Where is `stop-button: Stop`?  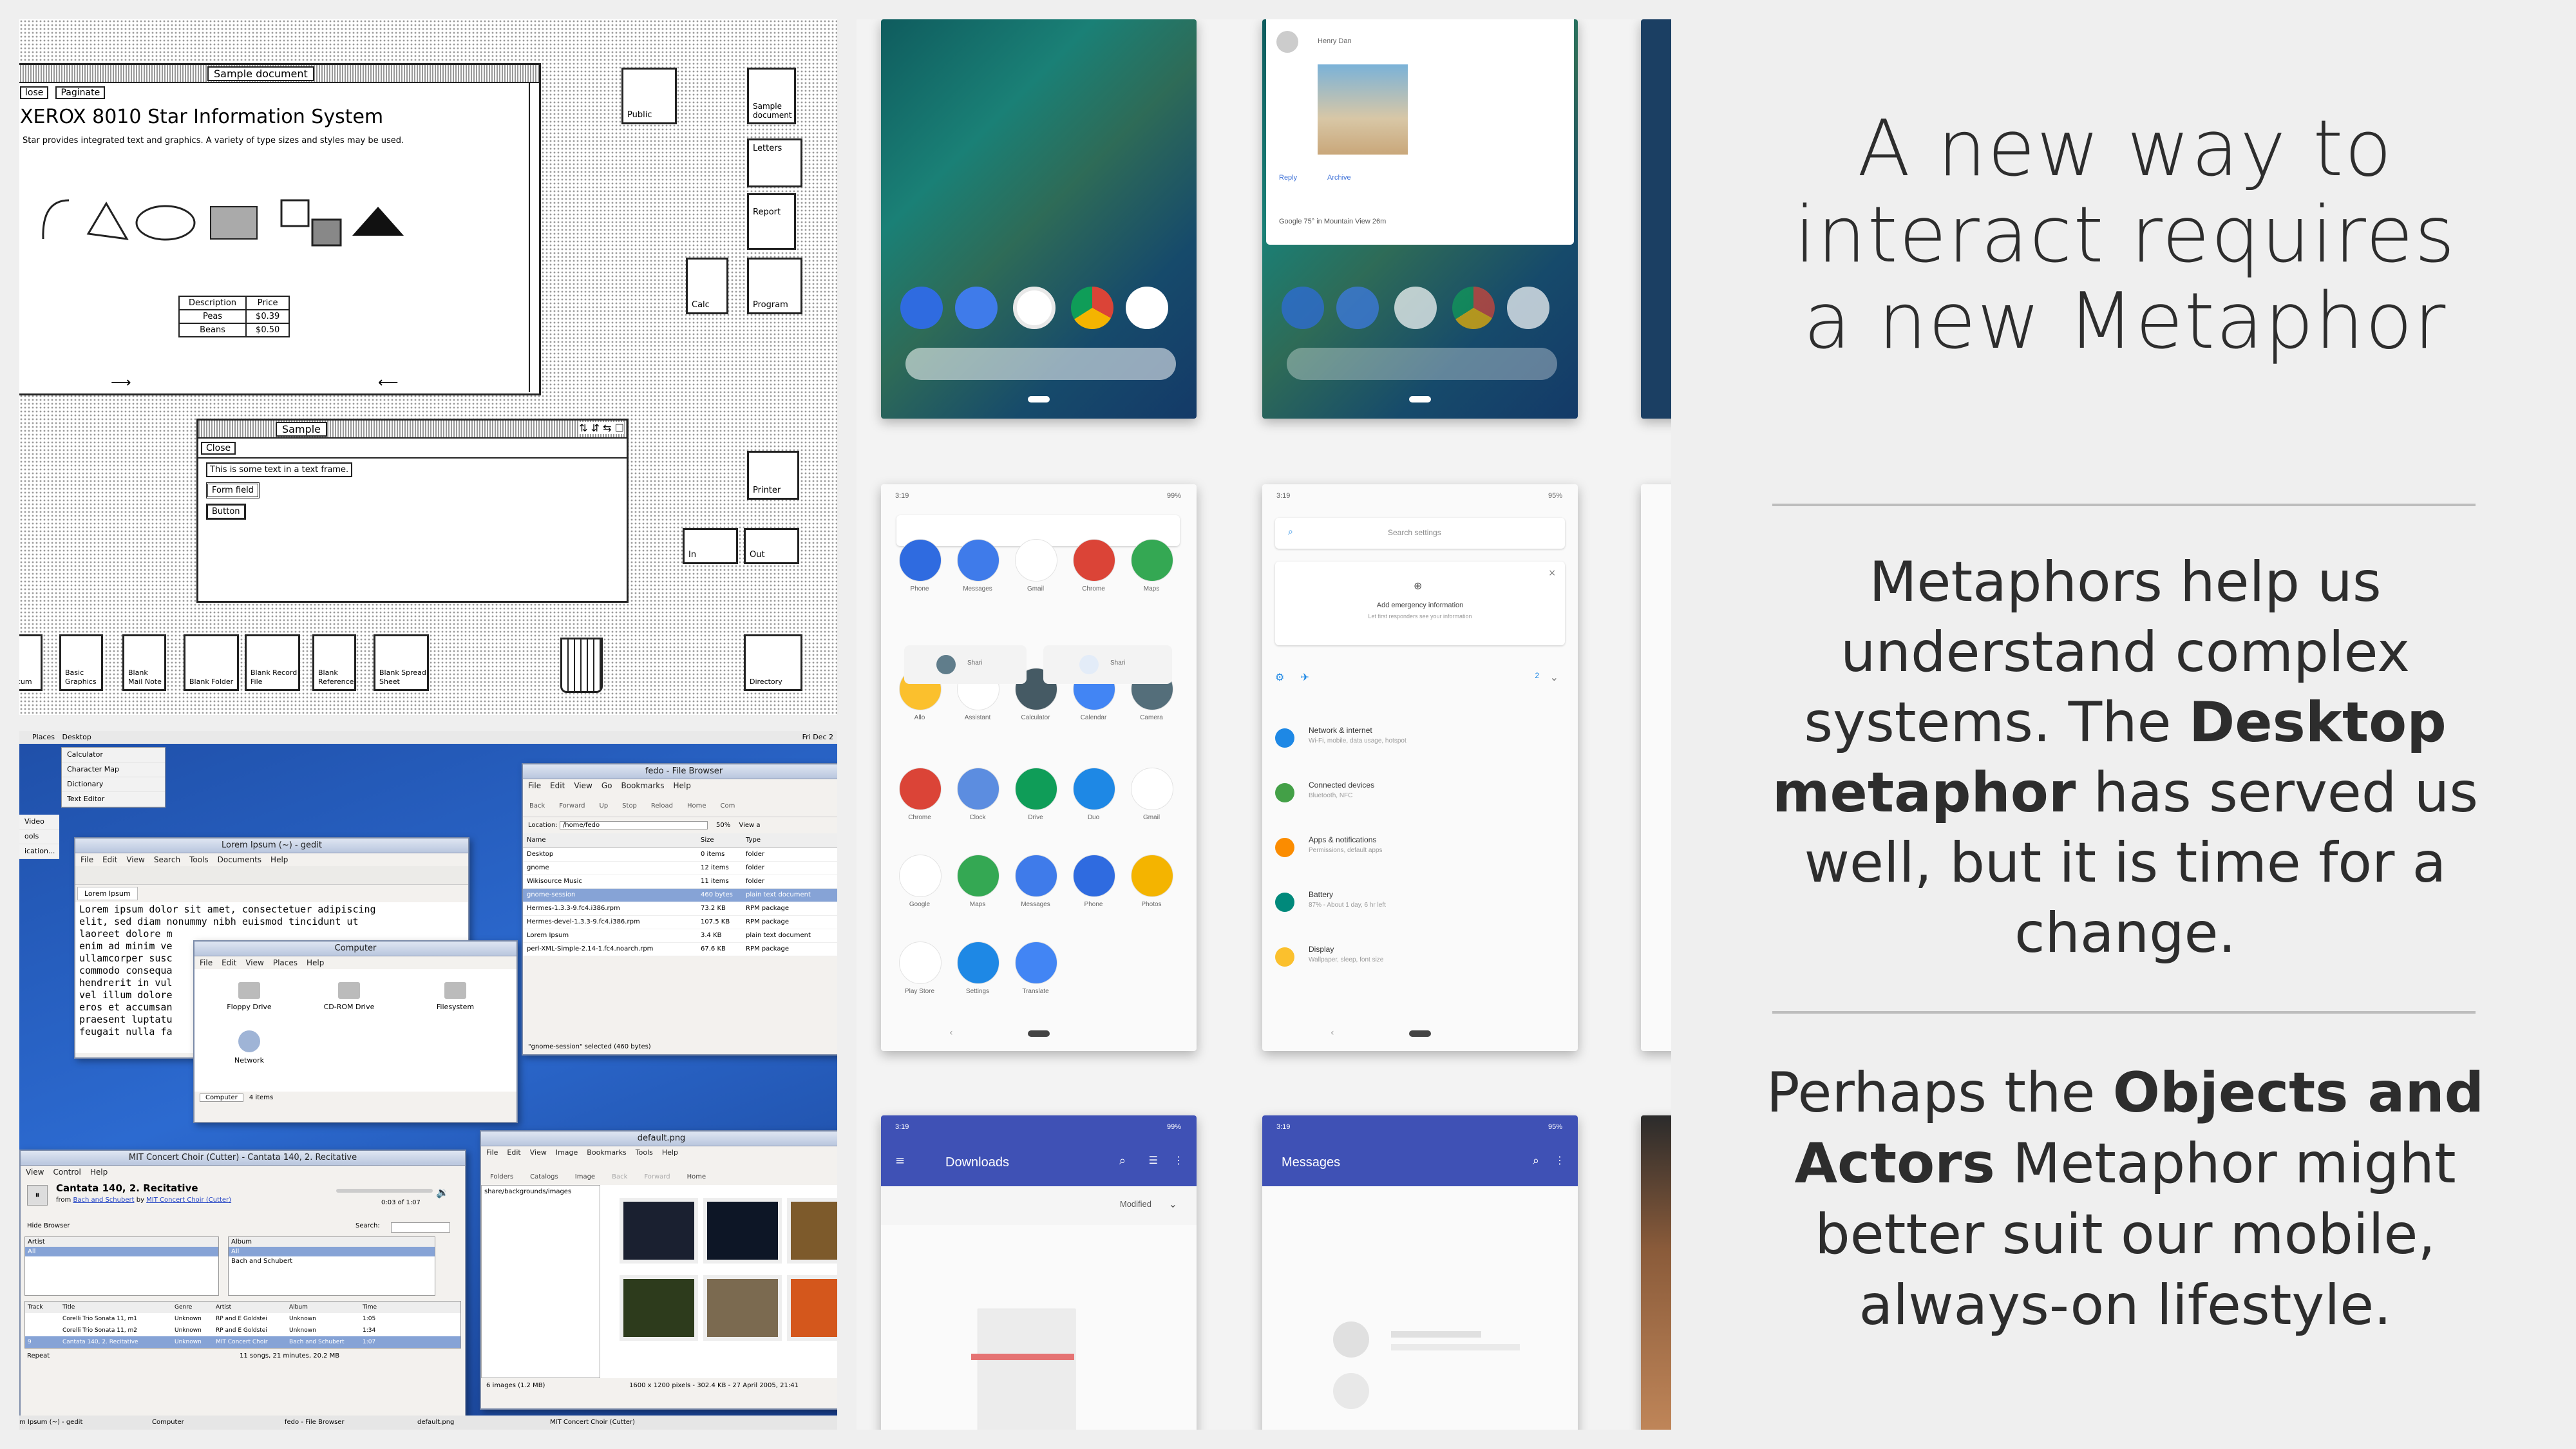 stop-button: Stop is located at coordinates (629, 810).